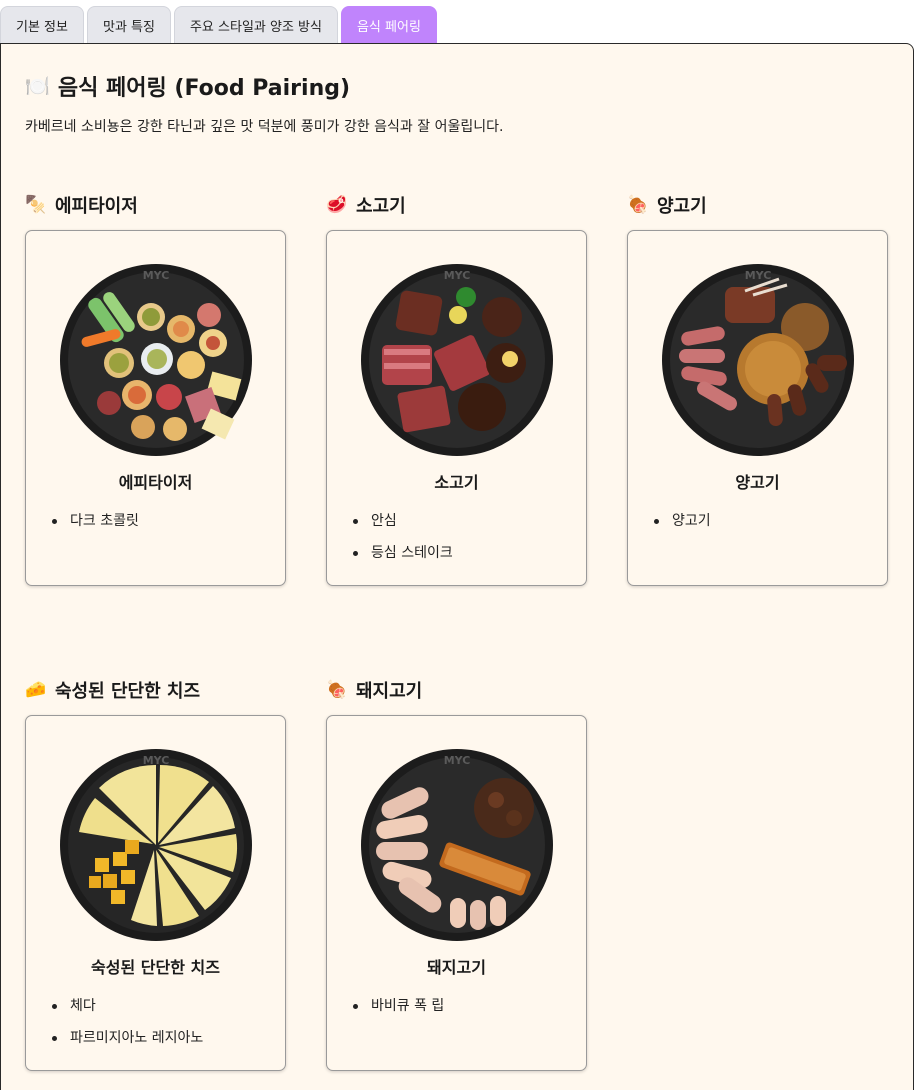  Describe the element at coordinates (691, 521) in the screenshot. I see `list-item-label: 양고기` at that location.